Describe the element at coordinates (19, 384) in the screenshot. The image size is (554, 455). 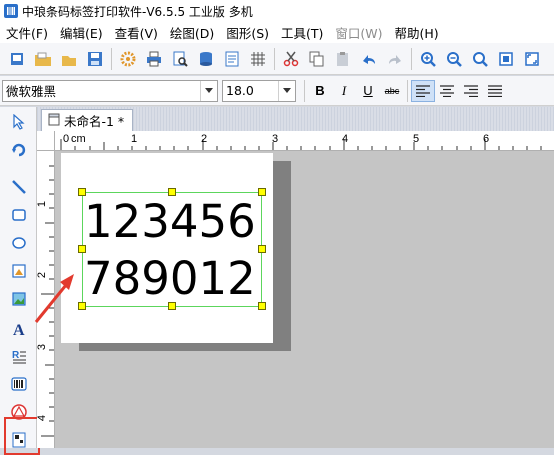
I see `barcode-tool-icon` at that location.